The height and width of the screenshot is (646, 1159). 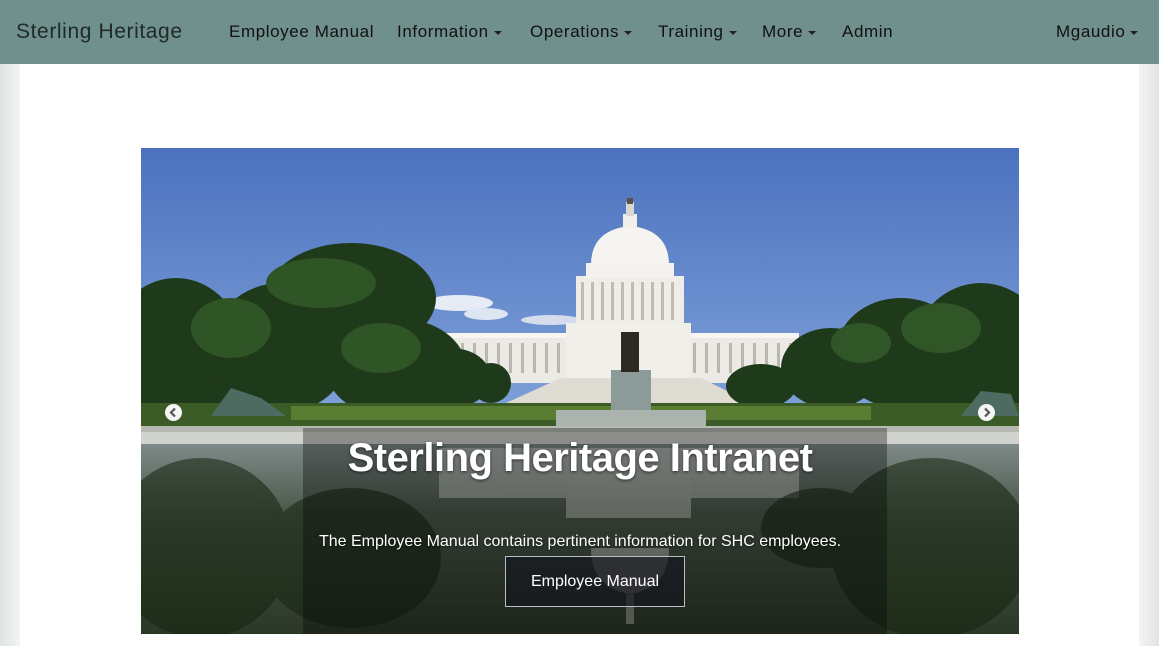 I want to click on page-gutter-left, so click(x=10, y=355).